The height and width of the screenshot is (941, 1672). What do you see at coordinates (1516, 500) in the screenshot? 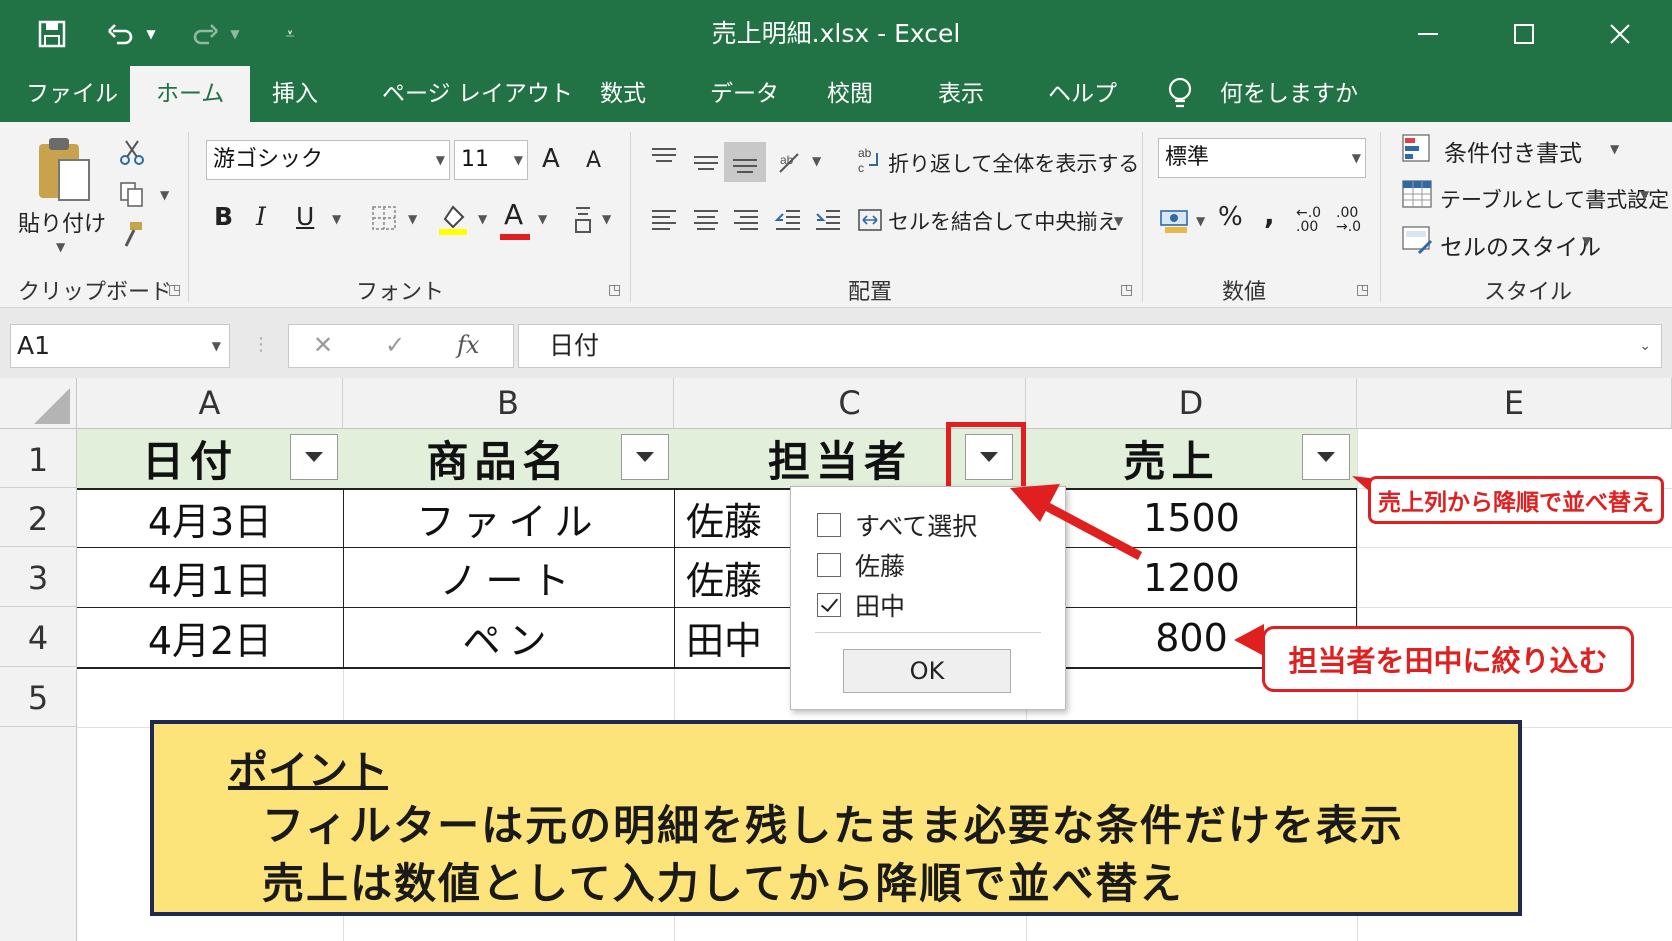
I see `sort-callout: 売上列から降順で並べ替え` at bounding box center [1516, 500].